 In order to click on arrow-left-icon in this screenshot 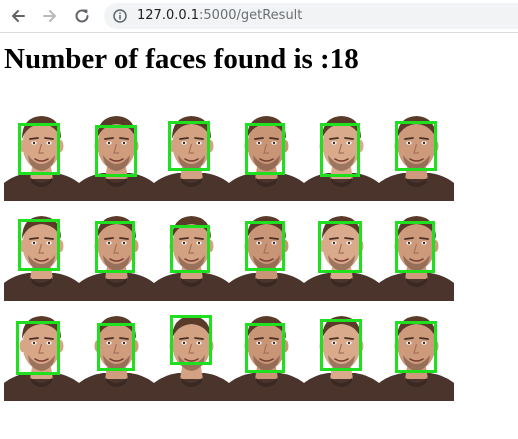, I will do `click(18, 16)`.